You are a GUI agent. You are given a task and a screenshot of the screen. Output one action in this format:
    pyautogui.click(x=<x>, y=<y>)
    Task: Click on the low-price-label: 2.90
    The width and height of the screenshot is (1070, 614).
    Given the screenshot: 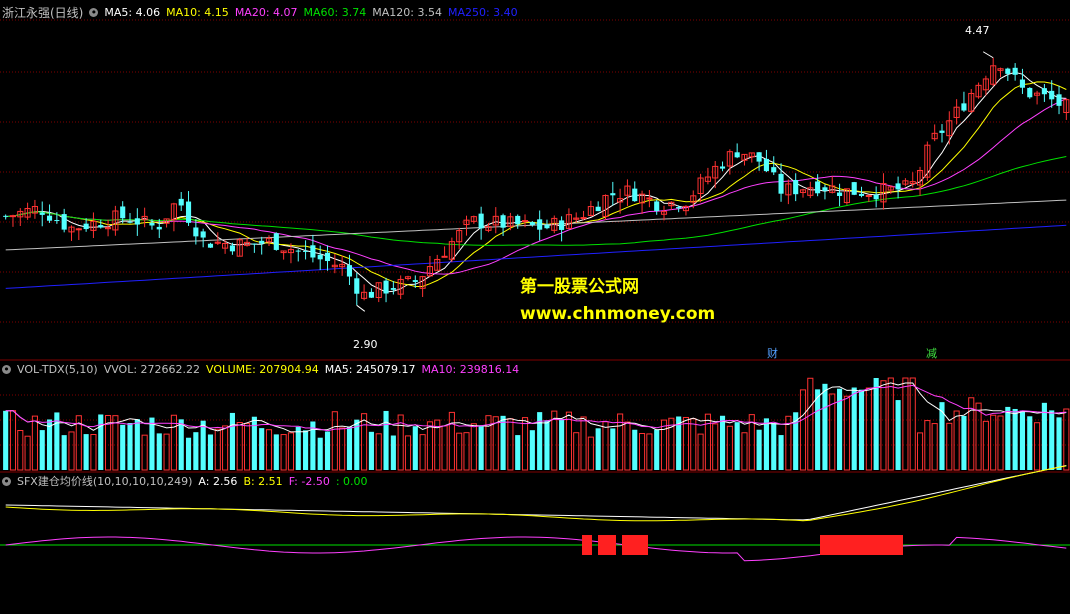 What is the action you would take?
    pyautogui.click(x=365, y=344)
    